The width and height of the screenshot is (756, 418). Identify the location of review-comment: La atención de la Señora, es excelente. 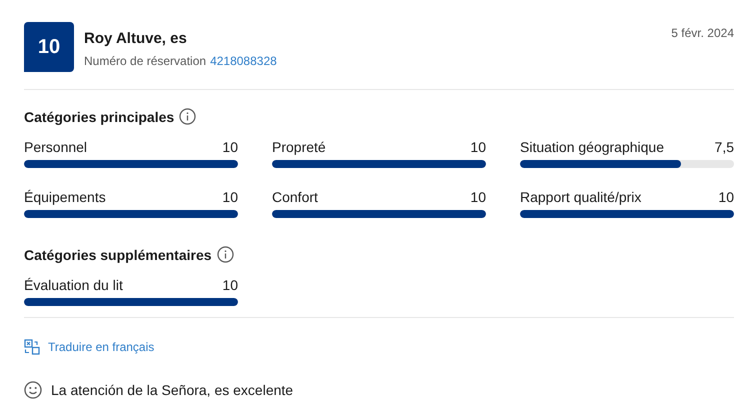
(172, 390).